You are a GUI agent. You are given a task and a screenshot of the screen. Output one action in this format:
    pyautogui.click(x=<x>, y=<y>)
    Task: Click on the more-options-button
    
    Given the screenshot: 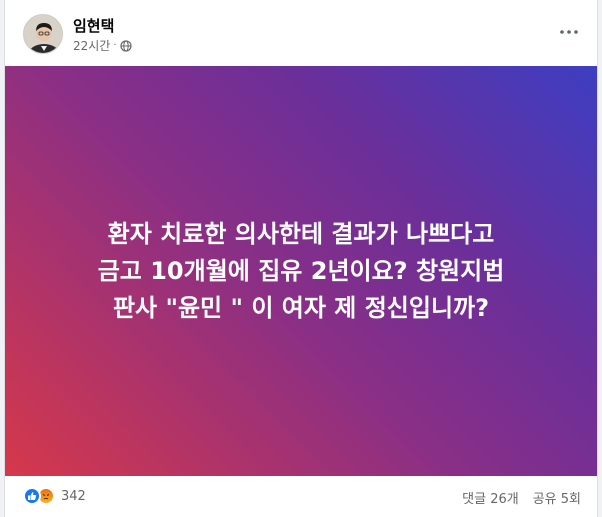 What is the action you would take?
    pyautogui.click(x=569, y=32)
    